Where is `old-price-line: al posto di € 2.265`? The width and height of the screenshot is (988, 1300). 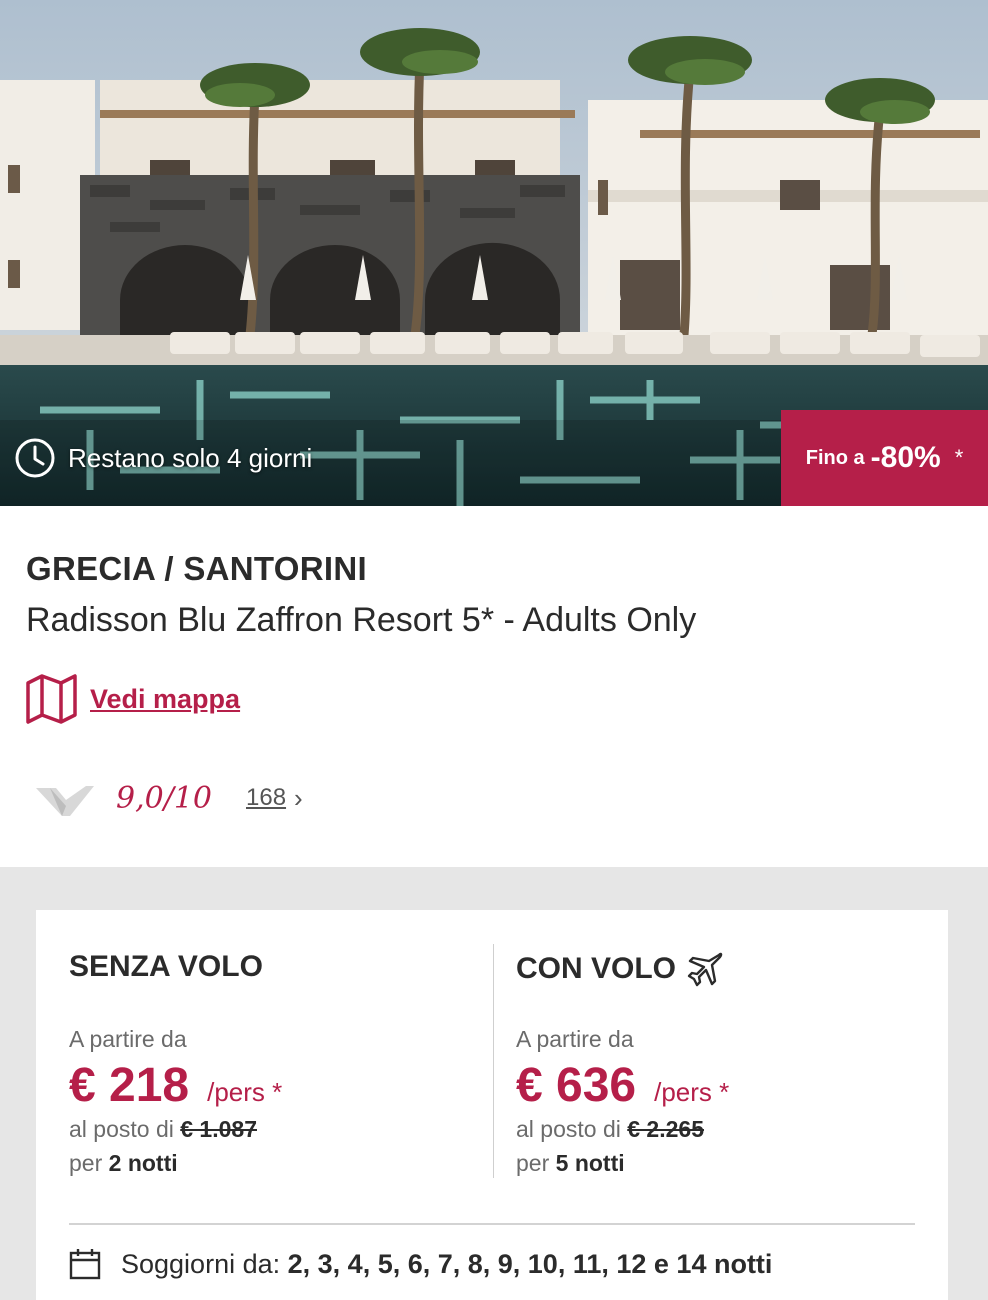
old-price-line: al posto di € 2.265 is located at coordinates (610, 1129).